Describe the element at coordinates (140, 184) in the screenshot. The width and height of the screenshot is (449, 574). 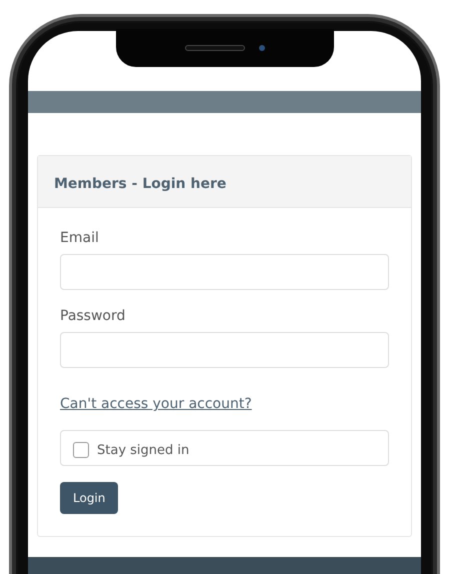
I see `card-title: Members - Login here` at that location.